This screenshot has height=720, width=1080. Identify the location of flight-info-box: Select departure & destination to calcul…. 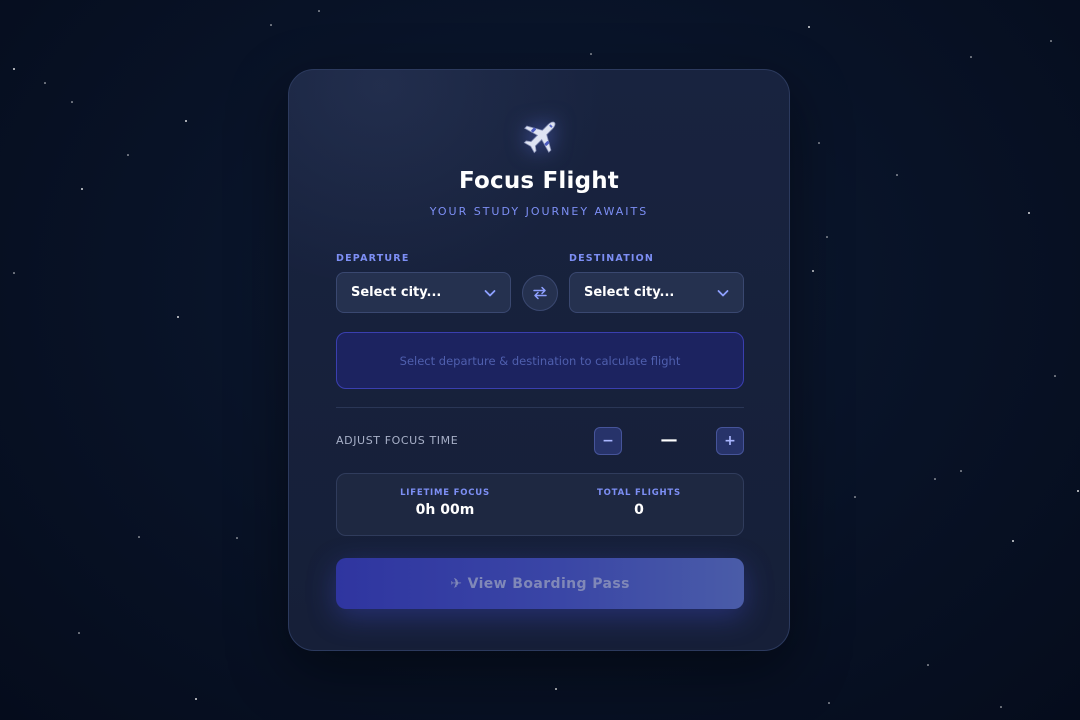
(540, 360).